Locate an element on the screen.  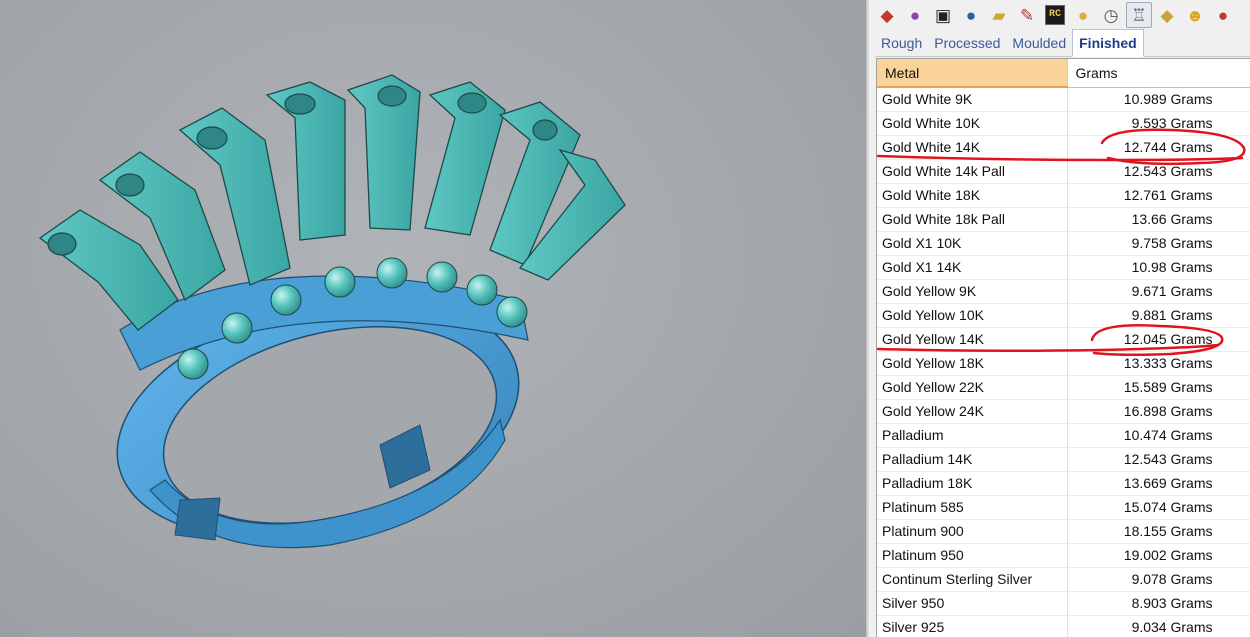
table-row: Palladium 14K 12.543 Grams is located at coordinates (1063, 459).